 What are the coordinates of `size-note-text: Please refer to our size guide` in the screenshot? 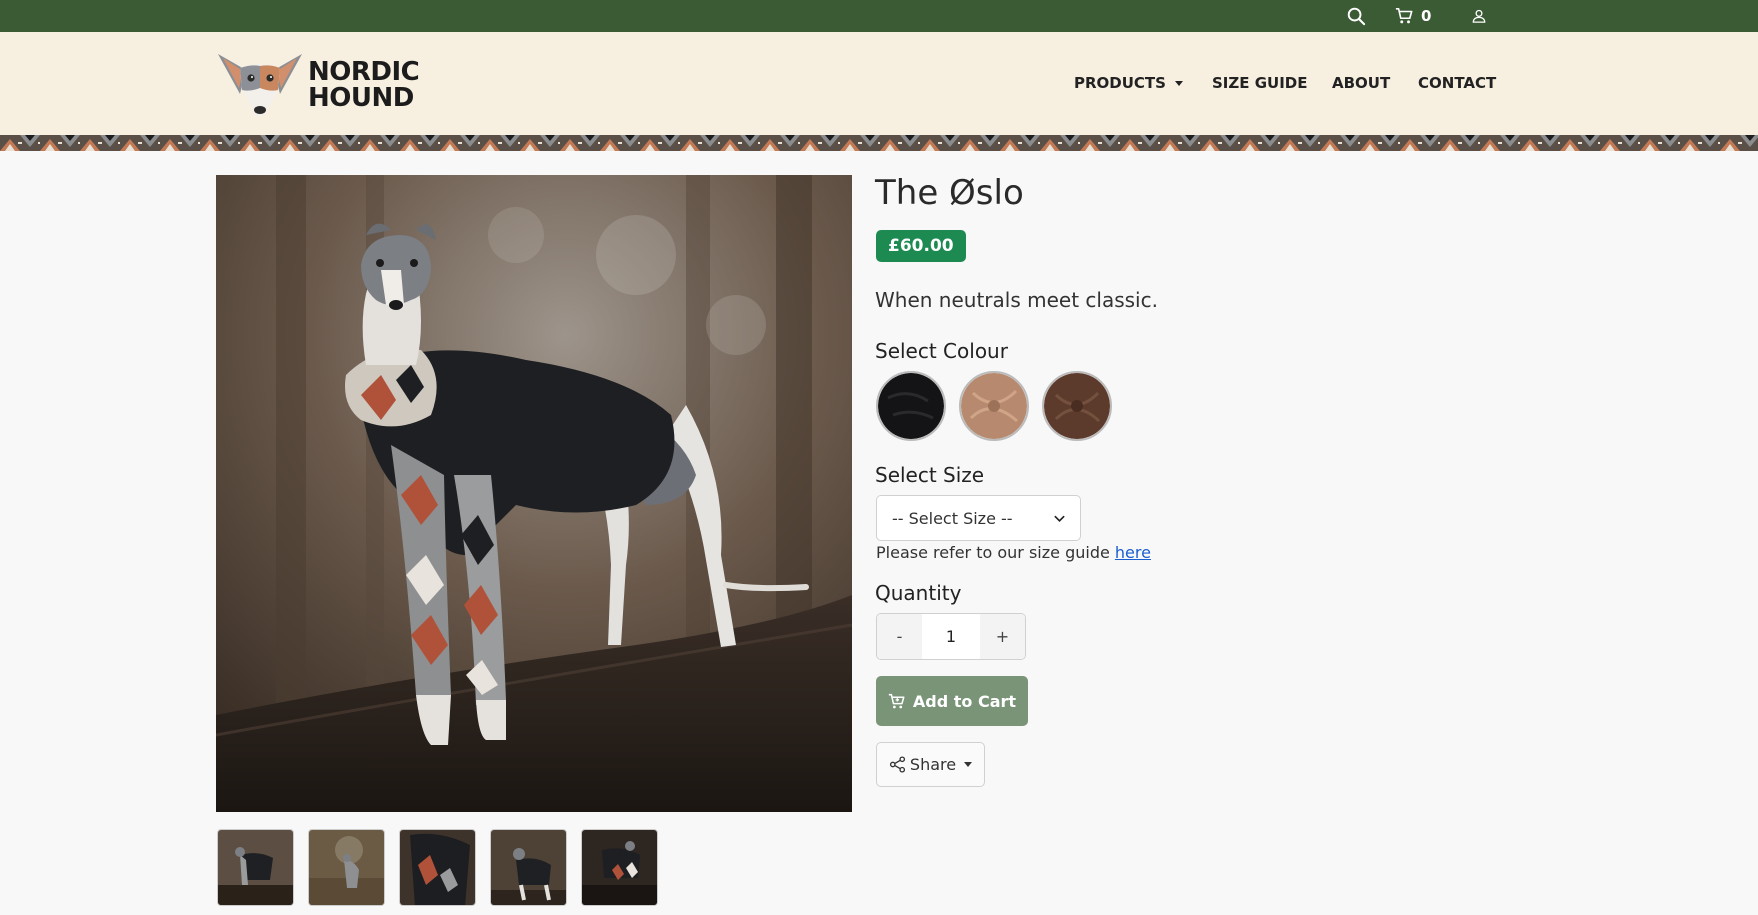 It's located at (993, 552).